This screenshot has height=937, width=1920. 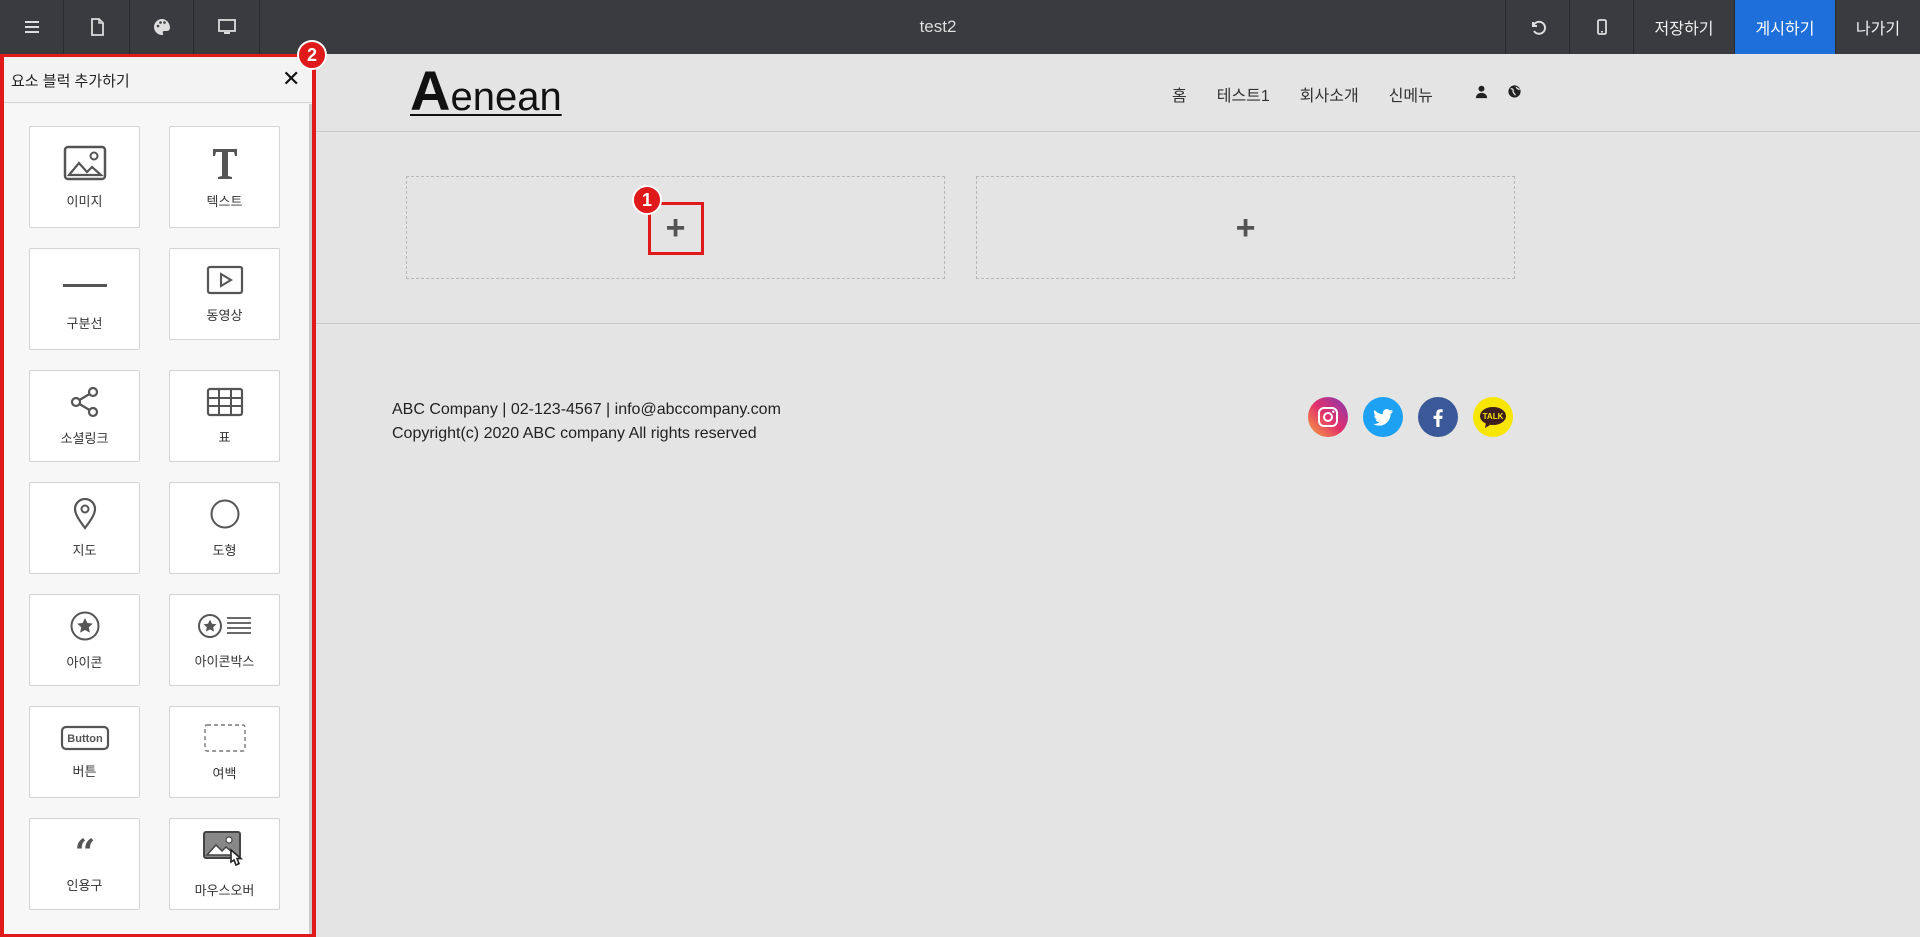 I want to click on spacer-icon, so click(x=224, y=737).